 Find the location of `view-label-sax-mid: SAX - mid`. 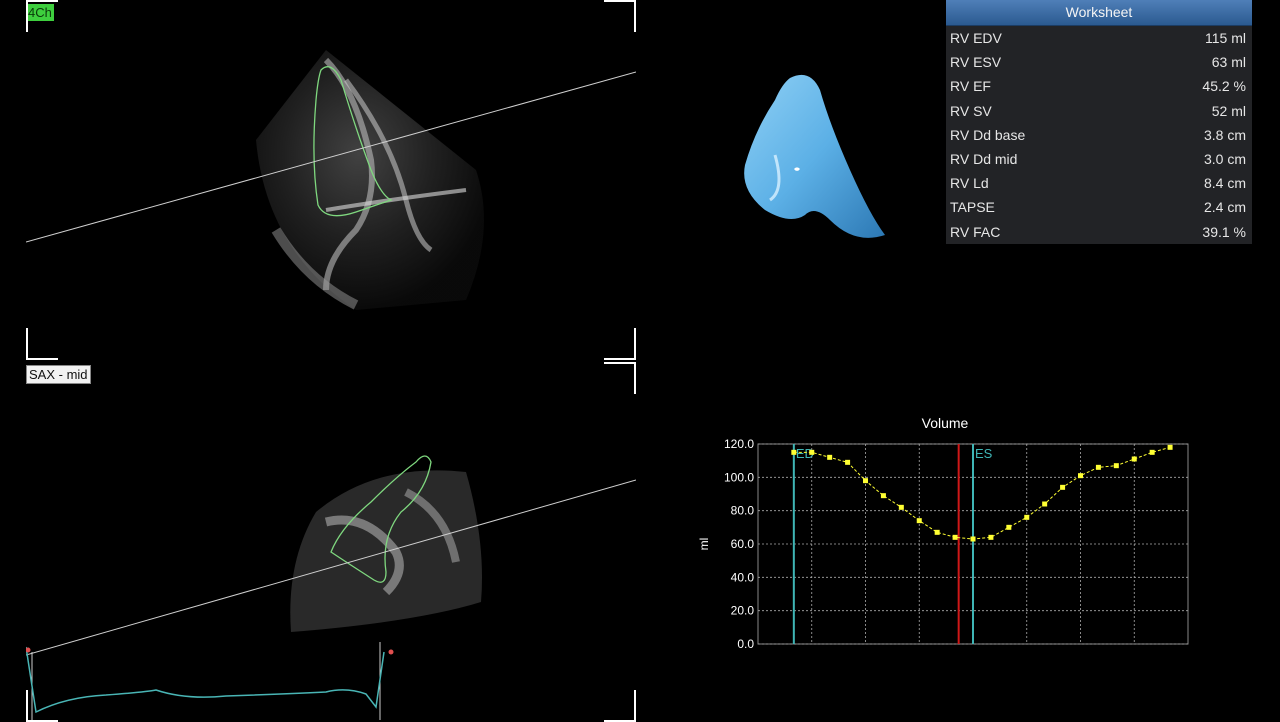

view-label-sax-mid: SAX - mid is located at coordinates (58, 374).